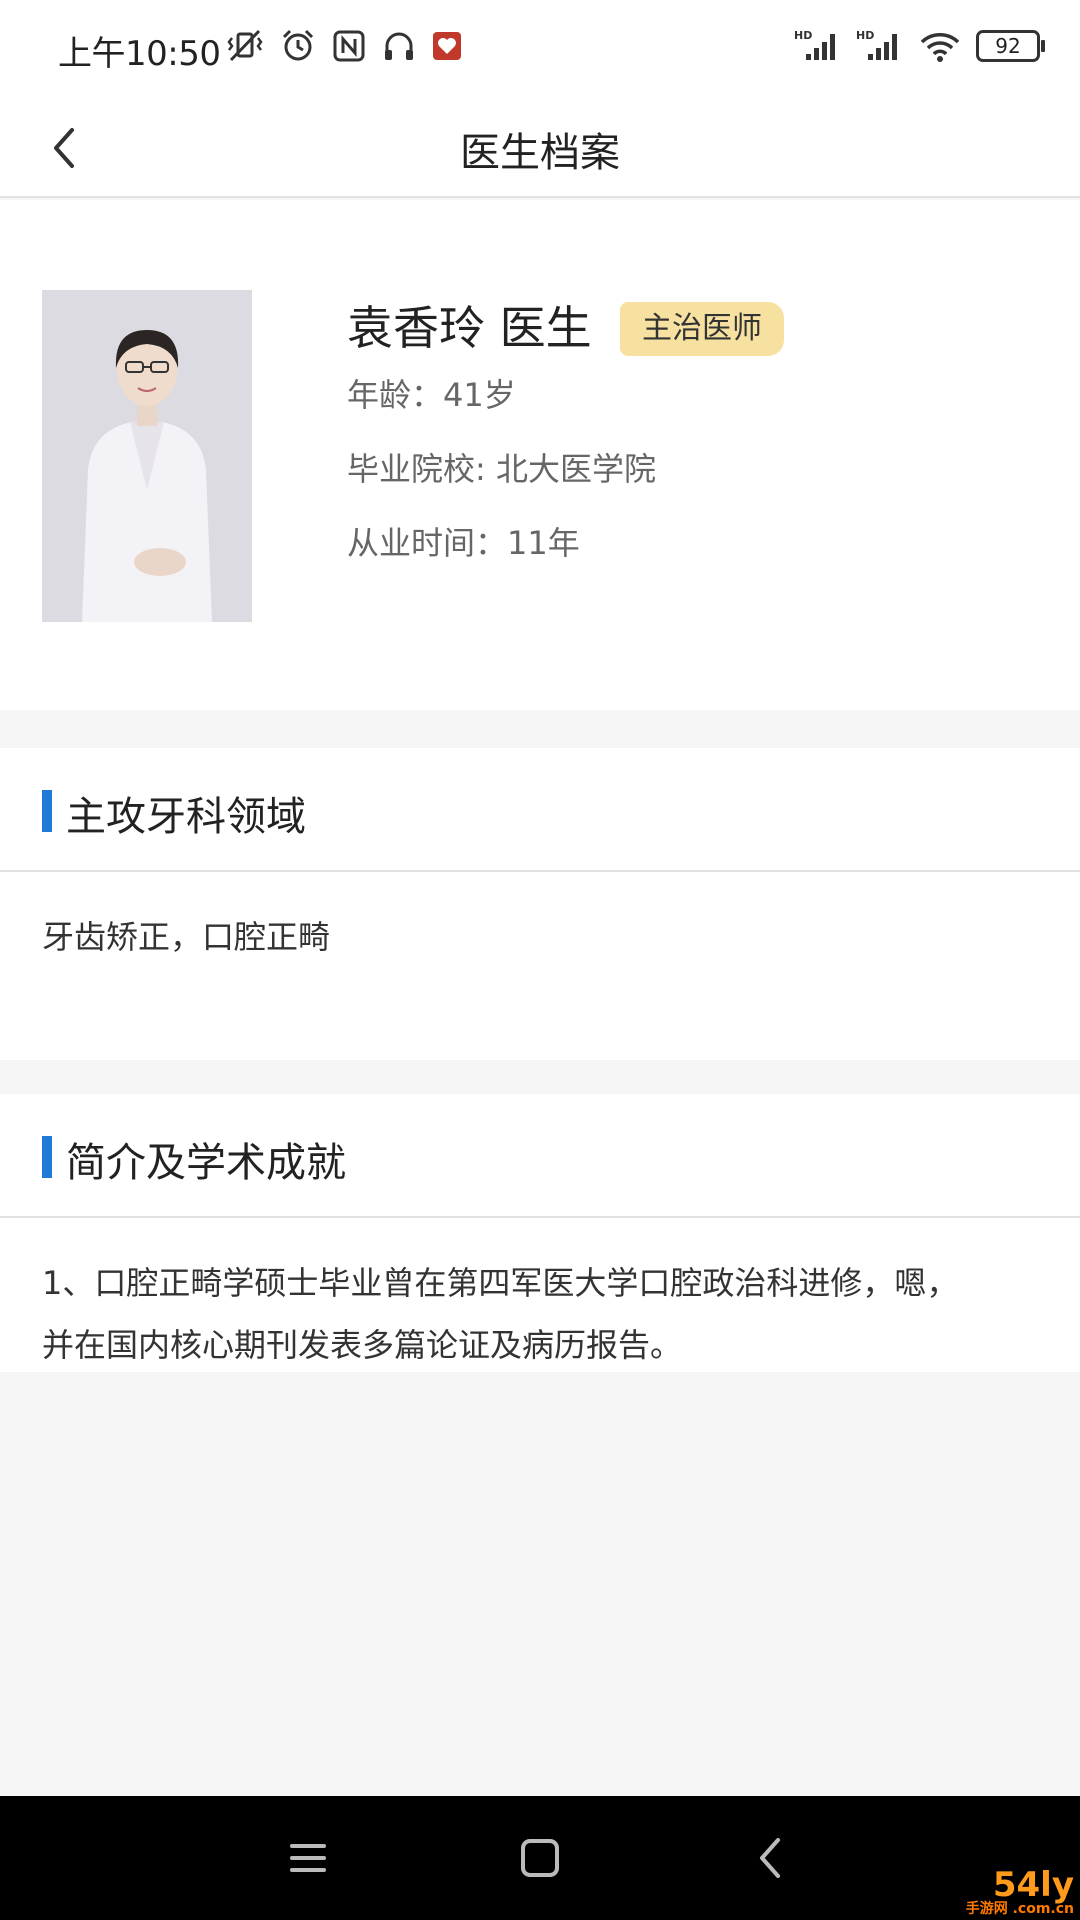 The width and height of the screenshot is (1080, 1920). I want to click on specialty-section-title: 主攻牙科领域, so click(186, 817).